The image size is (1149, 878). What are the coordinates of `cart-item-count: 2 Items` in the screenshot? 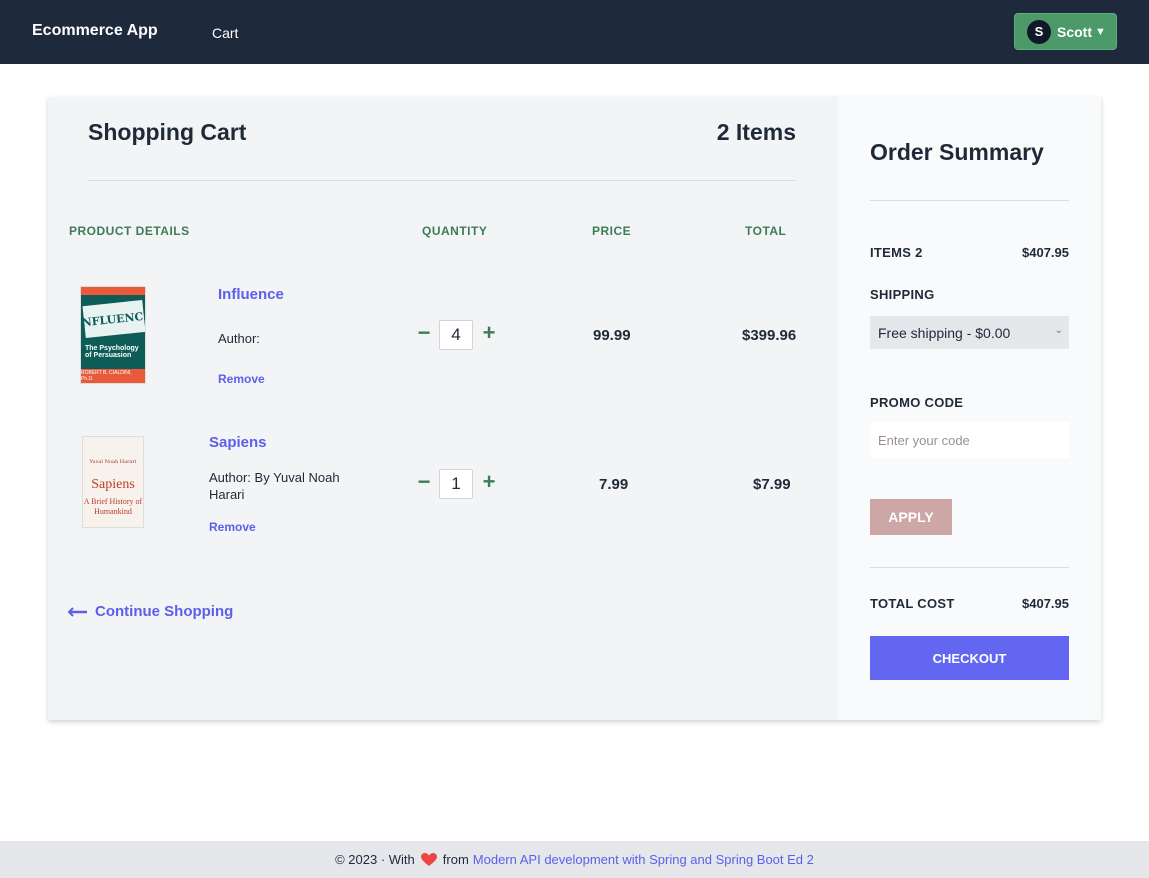 It's located at (756, 132).